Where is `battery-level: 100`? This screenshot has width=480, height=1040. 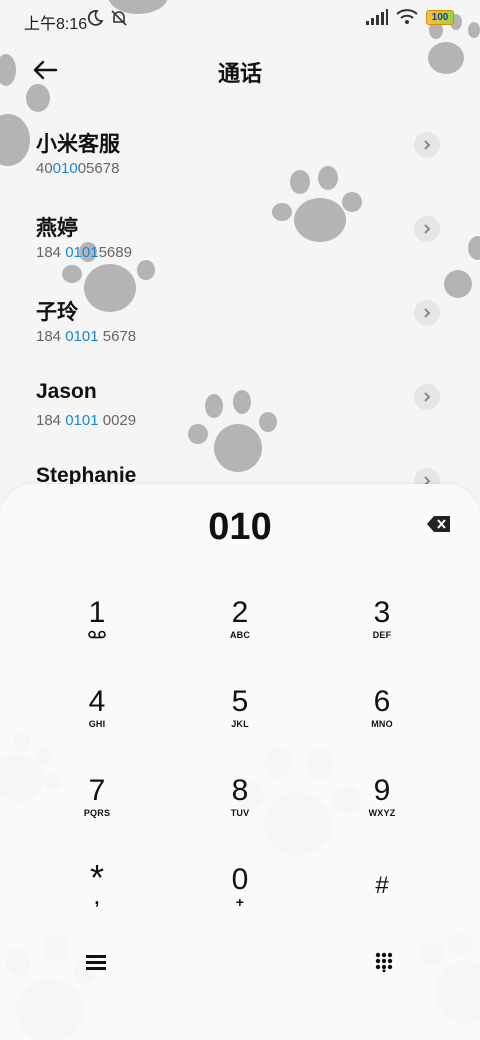
battery-level: 100 is located at coordinates (440, 17).